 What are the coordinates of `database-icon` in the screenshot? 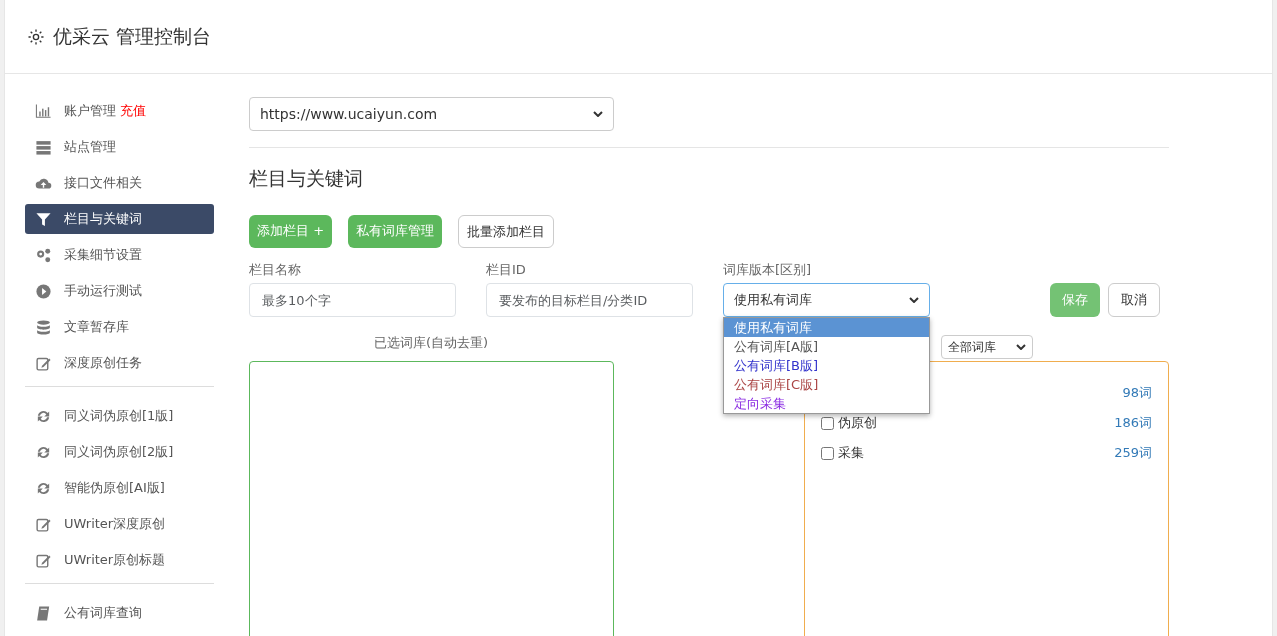 It's located at (43, 327).